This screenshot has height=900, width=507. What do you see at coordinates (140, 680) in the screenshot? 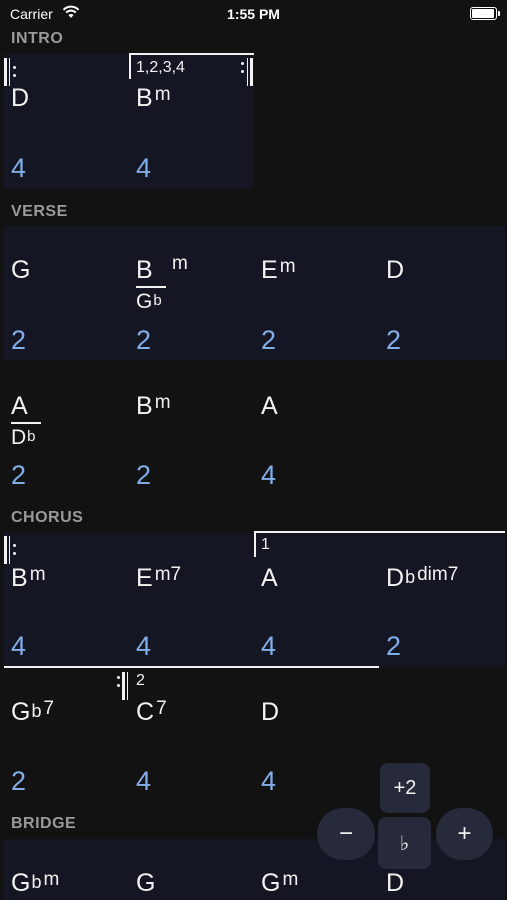
I see `second-ending-label: 2` at bounding box center [140, 680].